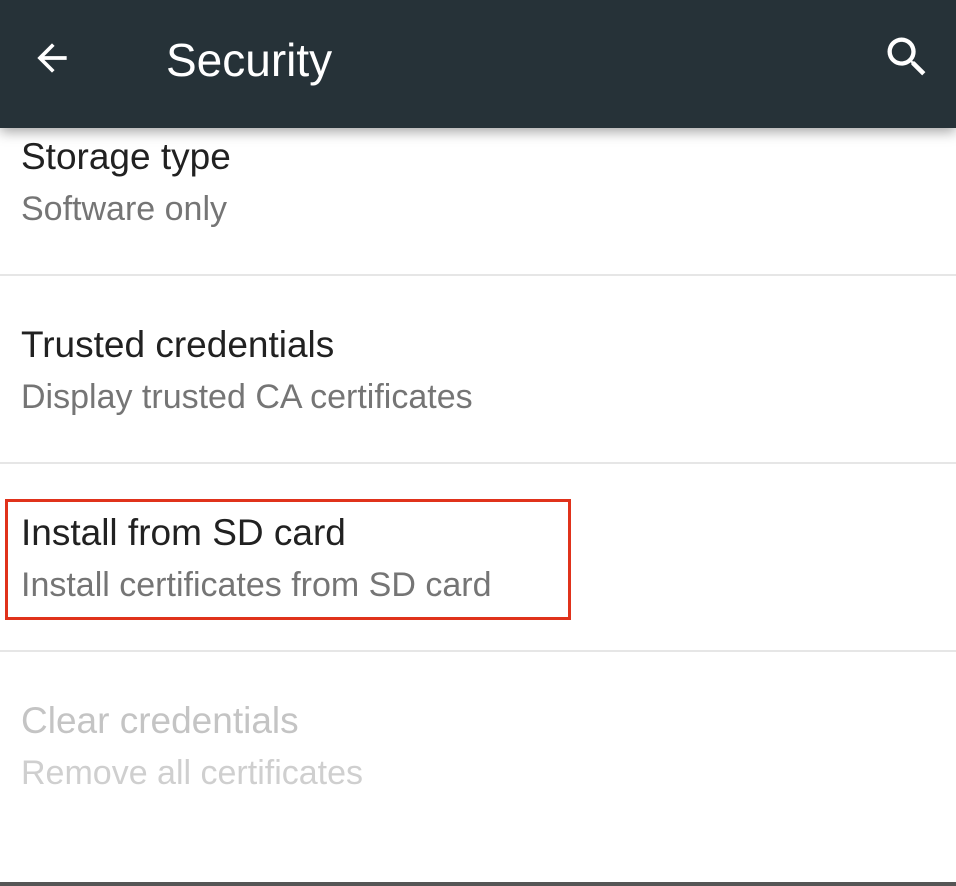 The image size is (956, 886). Describe the element at coordinates (160, 720) in the screenshot. I see `pref-title: Clear credentials` at that location.